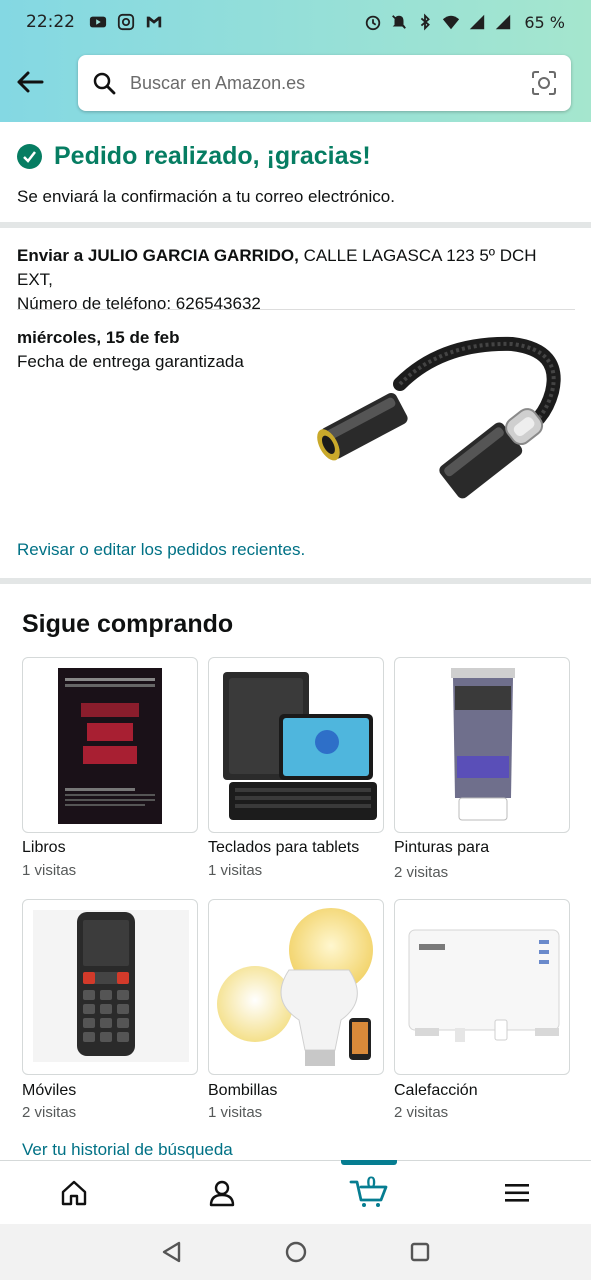 The width and height of the screenshot is (591, 1280). I want to click on home-icon, so click(74, 1192).